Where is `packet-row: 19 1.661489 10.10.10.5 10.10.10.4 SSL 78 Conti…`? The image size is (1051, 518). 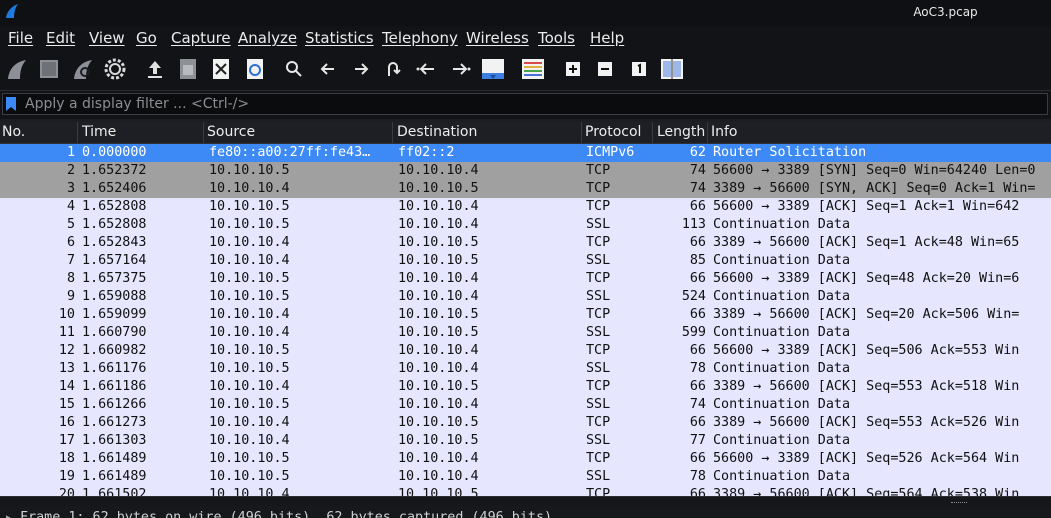
packet-row: 19 1.661489 10.10.10.5 10.10.10.4 SSL 78 Conti… is located at coordinates (525, 477).